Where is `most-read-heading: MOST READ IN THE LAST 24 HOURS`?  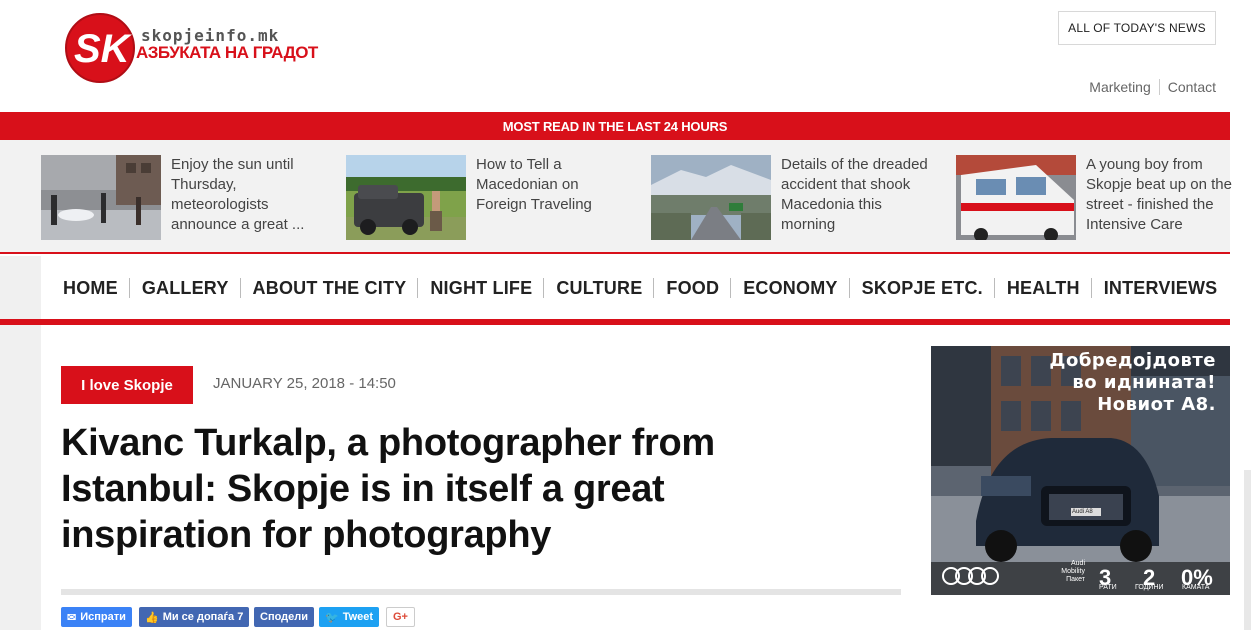
most-read-heading: MOST READ IN THE LAST 24 HOURS is located at coordinates (615, 126).